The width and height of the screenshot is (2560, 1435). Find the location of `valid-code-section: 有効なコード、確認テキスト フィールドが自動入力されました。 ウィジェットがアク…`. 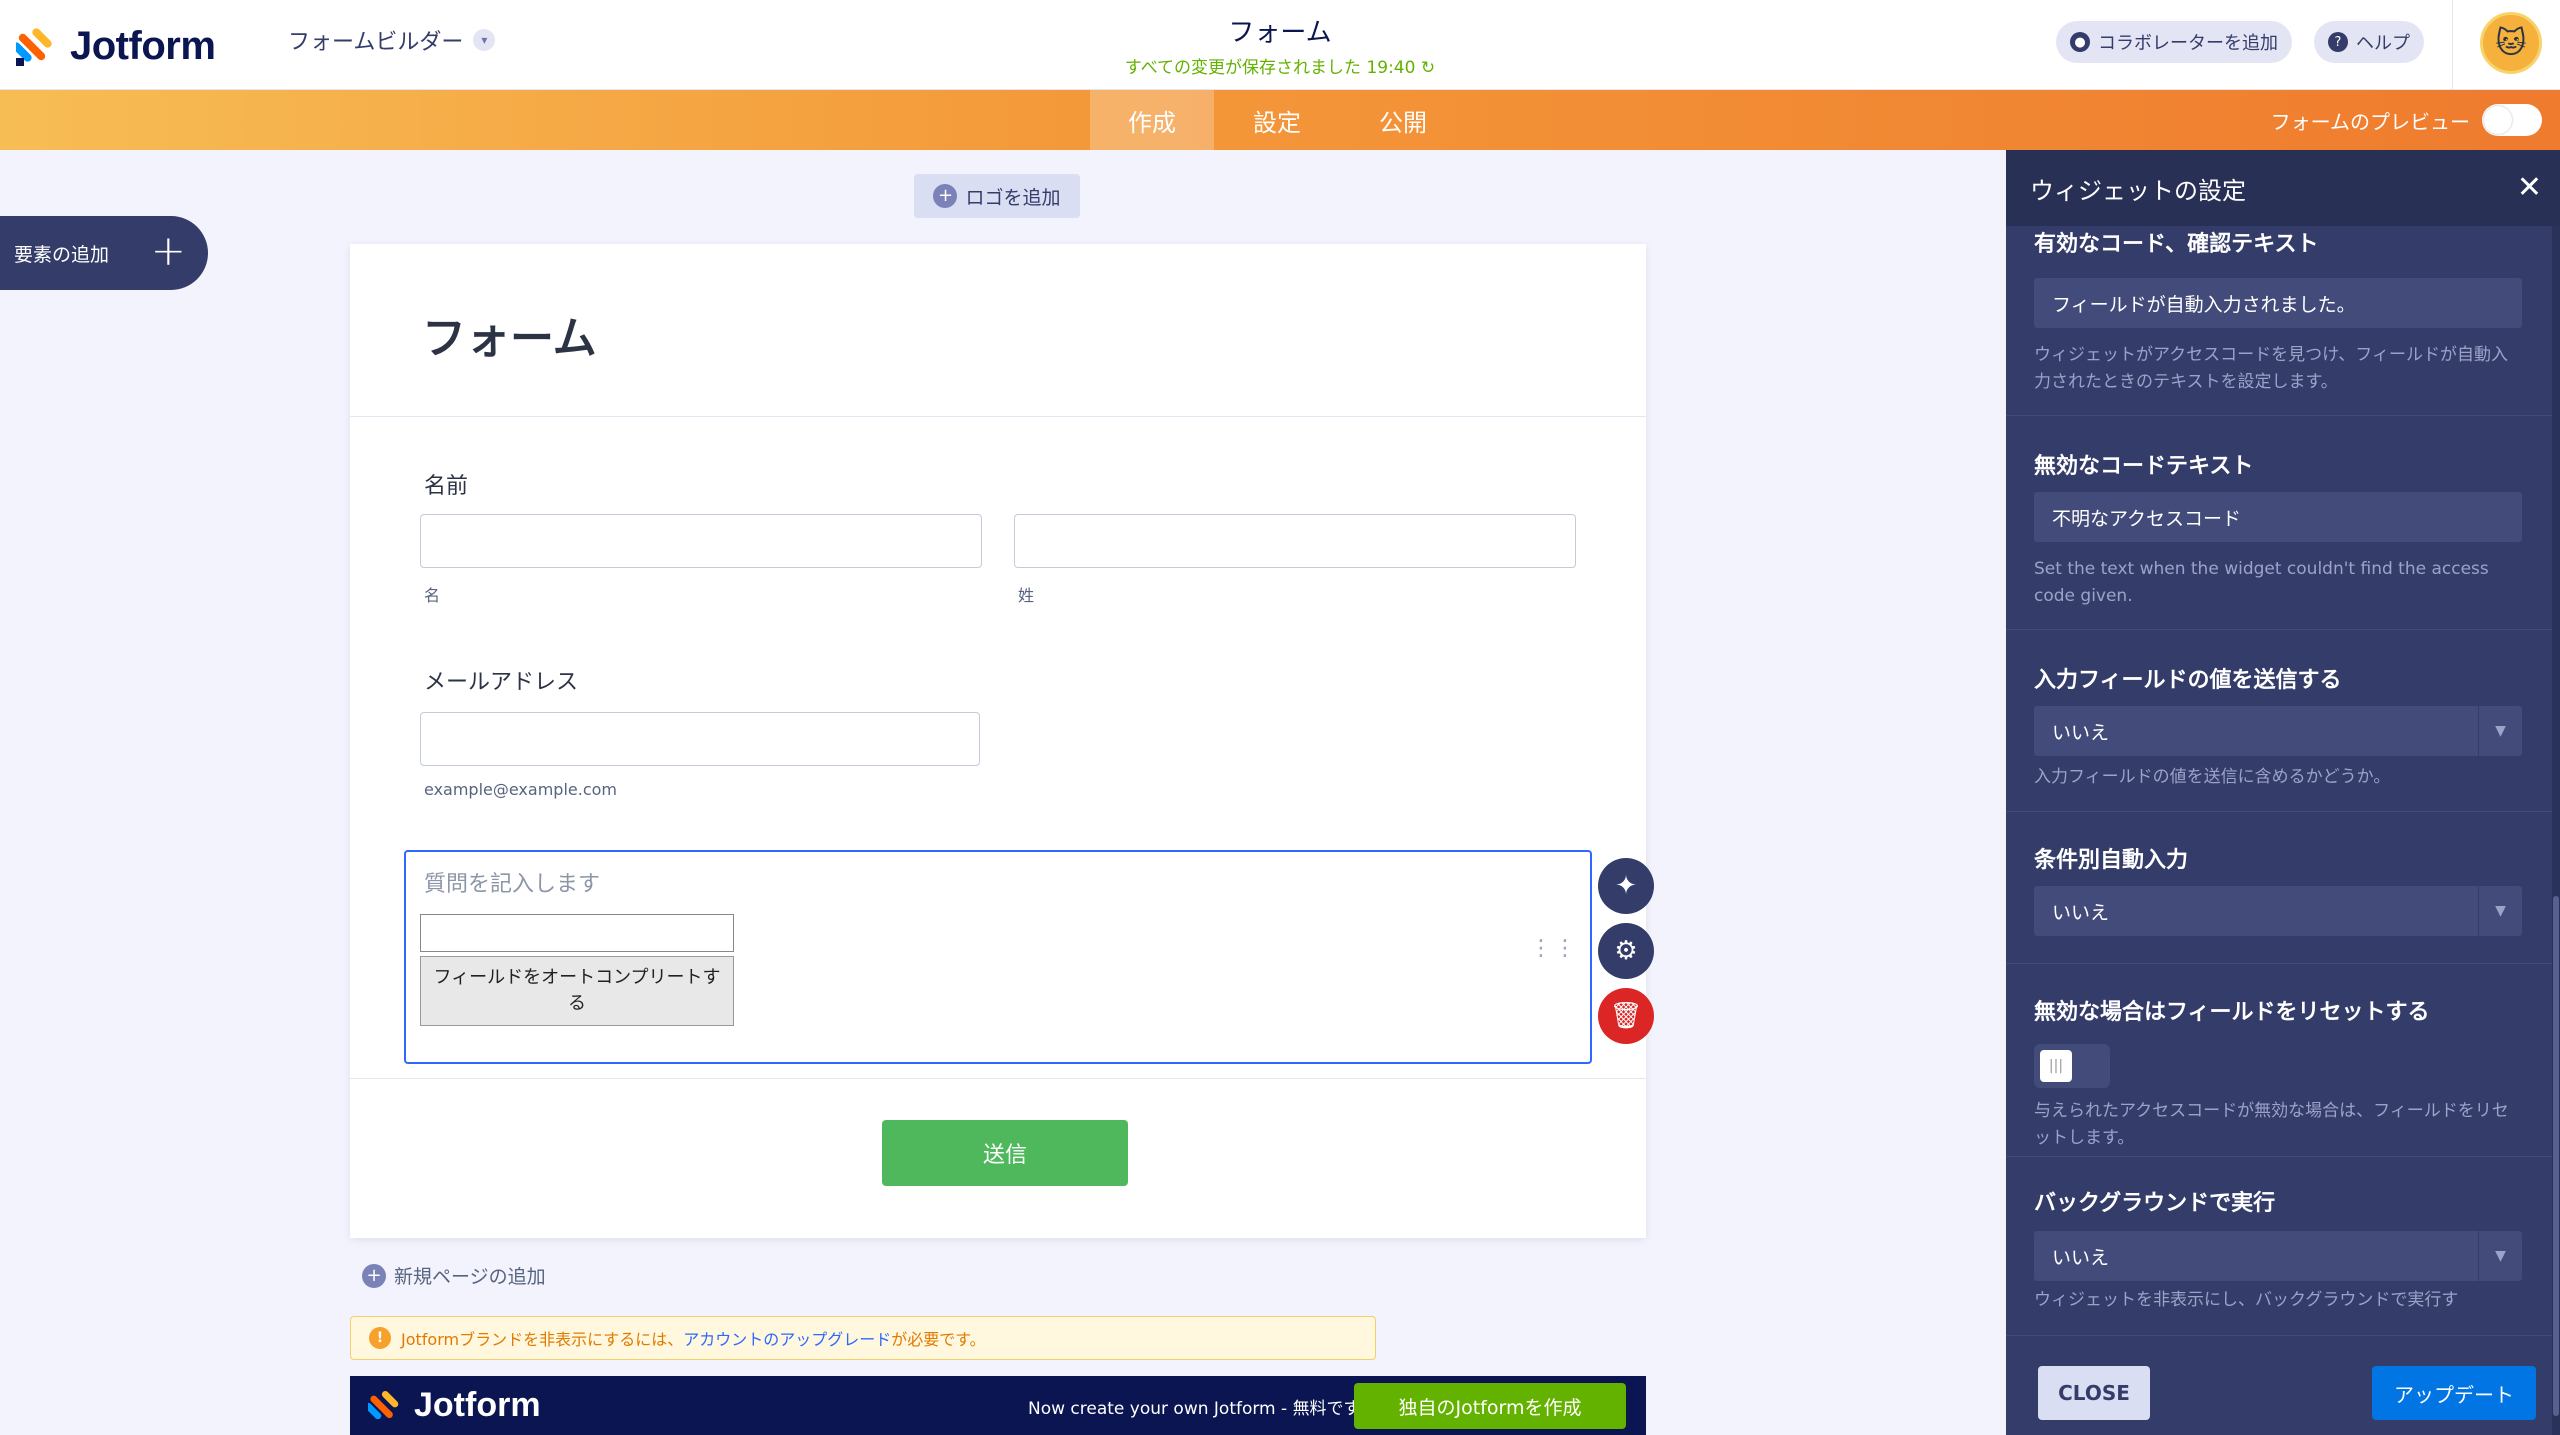

valid-code-section: 有効なコード、確認テキスト フィールドが自動入力されました。 ウィジェットがアク… is located at coordinates (2279, 321).